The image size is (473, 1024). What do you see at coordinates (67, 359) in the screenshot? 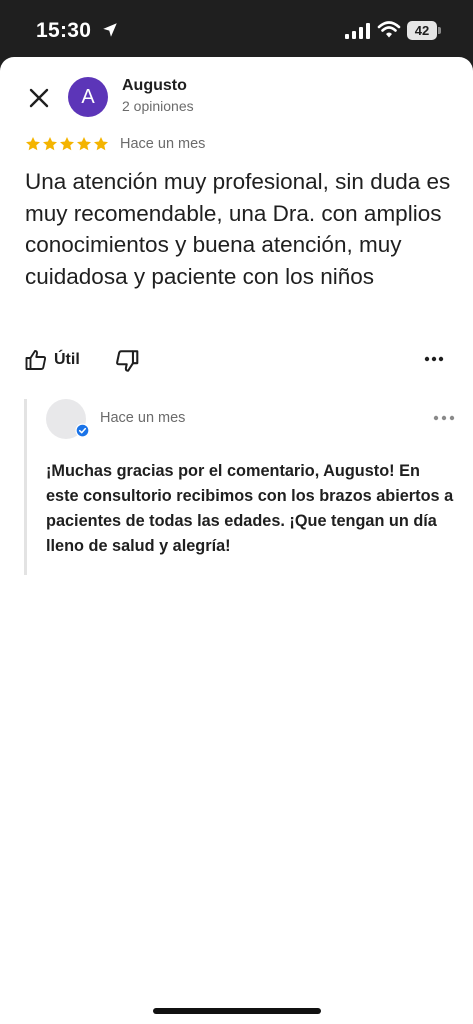
I see `useful-label: Útil` at bounding box center [67, 359].